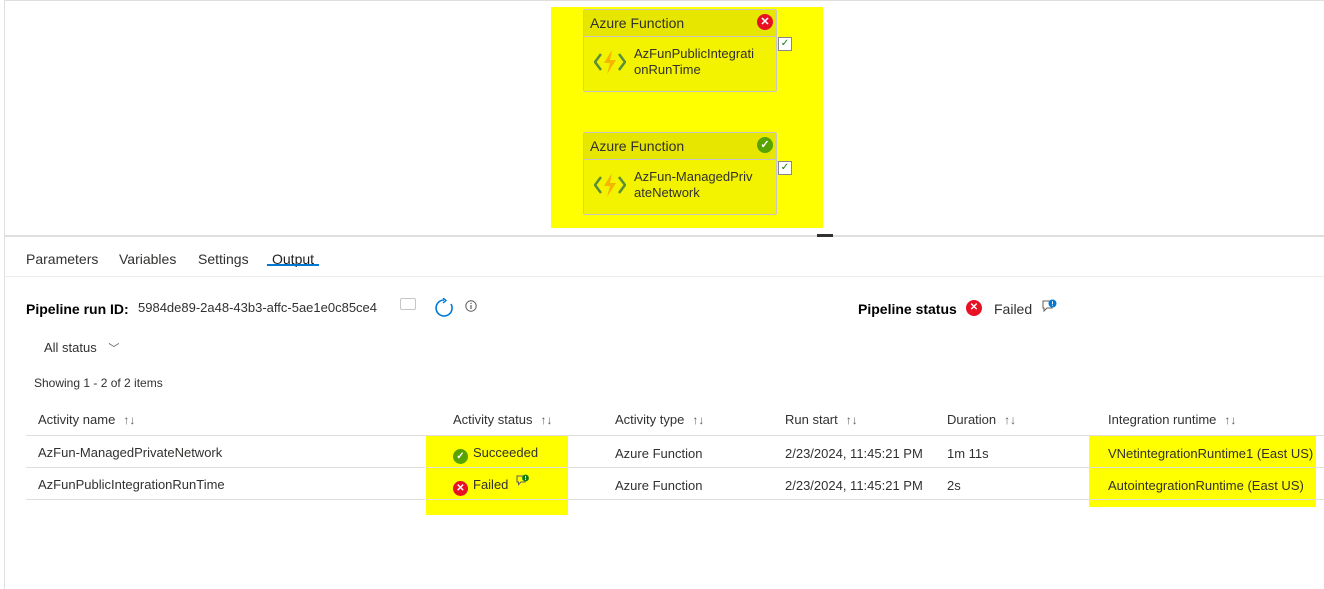 The image size is (1324, 589). I want to click on panel-border, so click(4, 433).